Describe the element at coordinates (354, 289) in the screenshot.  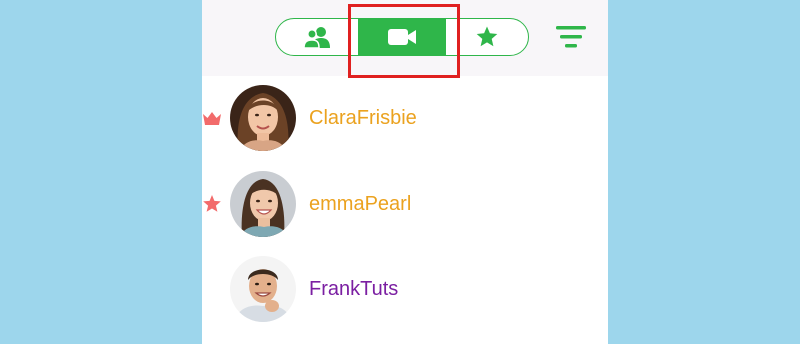
I see `contact-name: FrankTuts` at that location.